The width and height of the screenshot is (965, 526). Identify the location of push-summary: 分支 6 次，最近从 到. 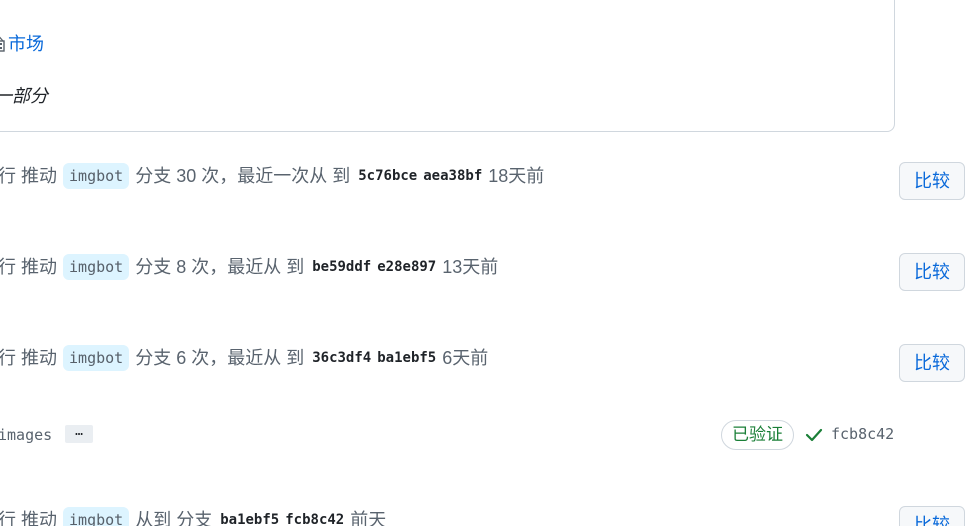
(220, 358).